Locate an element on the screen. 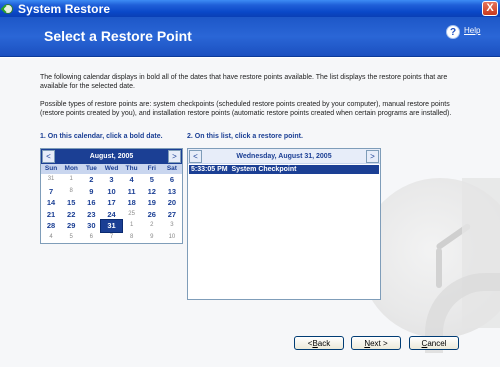  restore-list-header: < Wednesday, August 31, 2005 > is located at coordinates (284, 156).